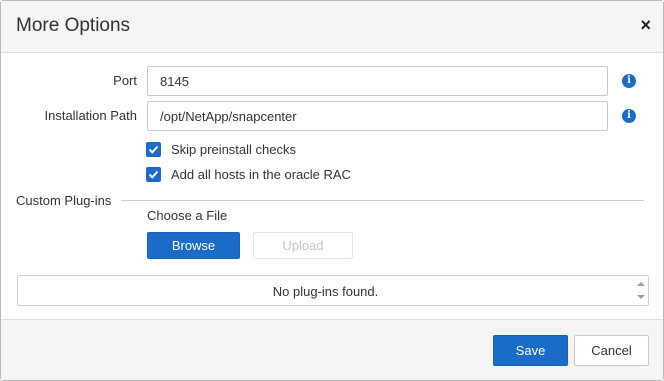  I want to click on choose-file-label: Choose a File, so click(187, 215).